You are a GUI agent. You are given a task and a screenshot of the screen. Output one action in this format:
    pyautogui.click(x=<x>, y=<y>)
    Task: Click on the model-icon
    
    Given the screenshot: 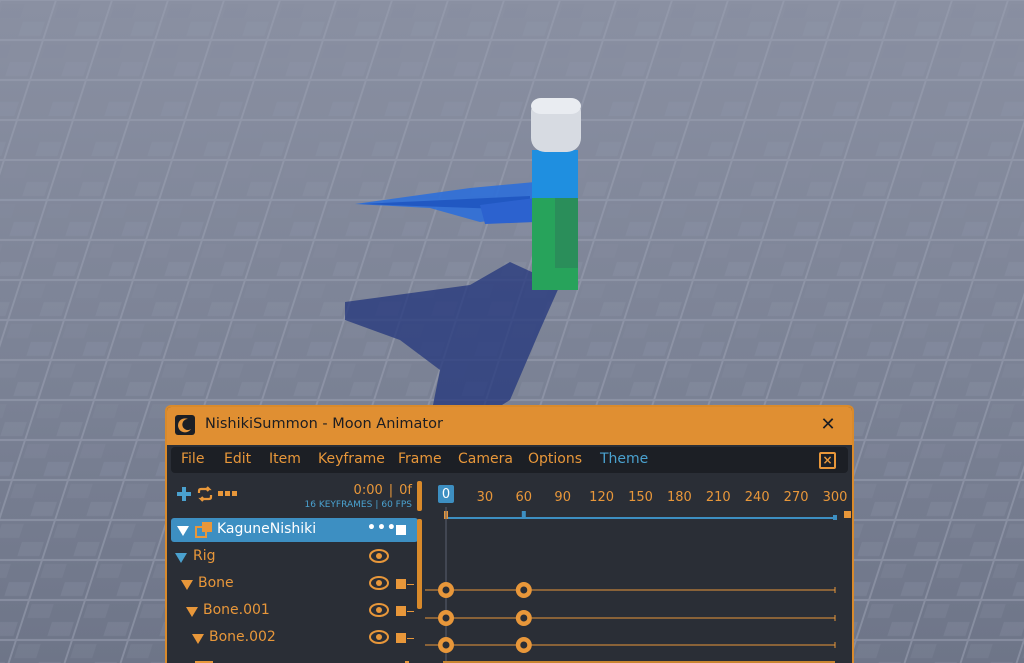 What is the action you would take?
    pyautogui.click(x=203, y=530)
    